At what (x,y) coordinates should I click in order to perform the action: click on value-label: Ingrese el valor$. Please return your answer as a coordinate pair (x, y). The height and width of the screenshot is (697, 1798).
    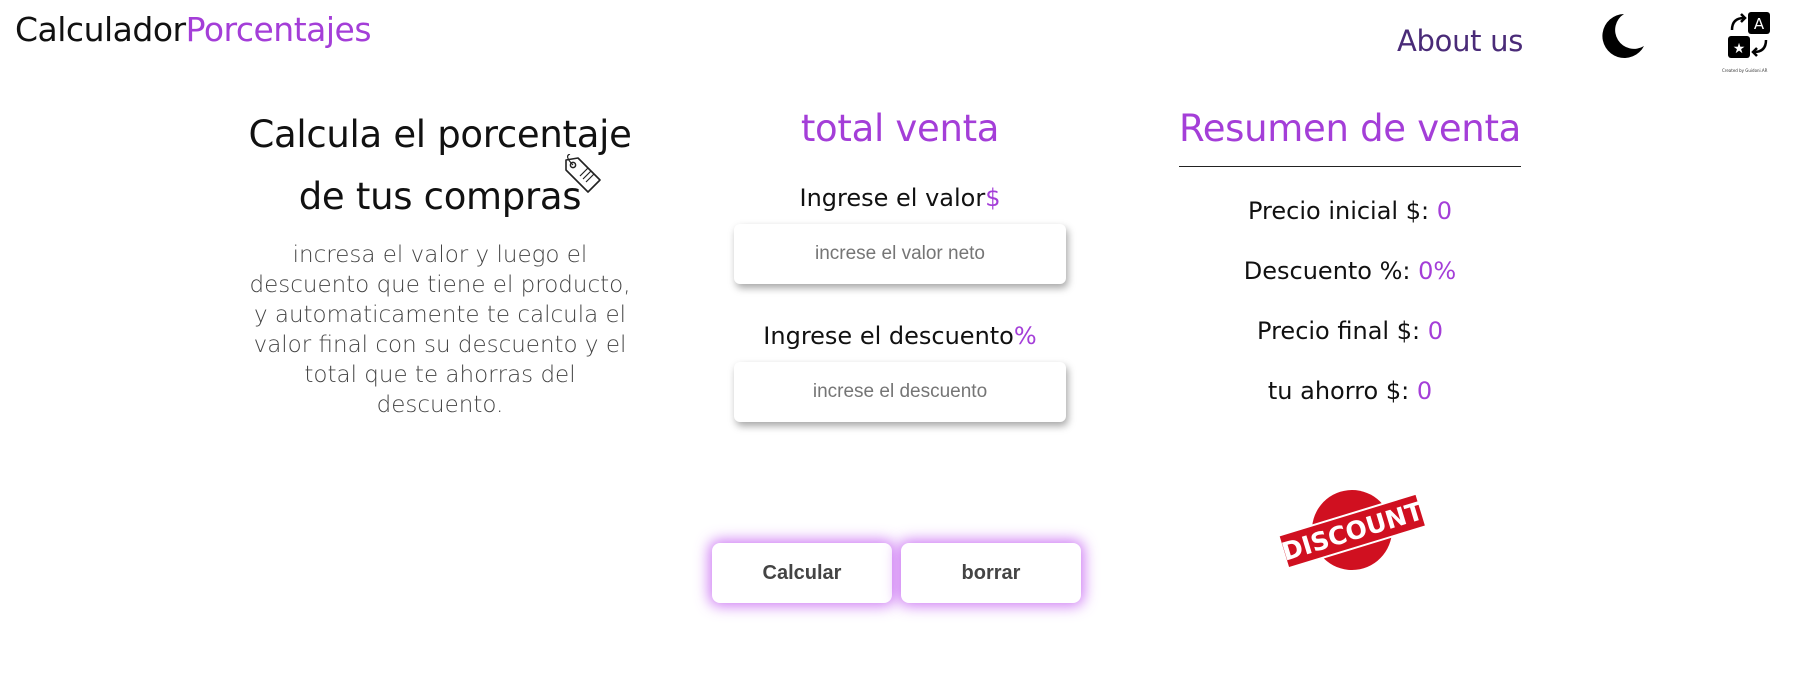
    Looking at the image, I should click on (900, 198).